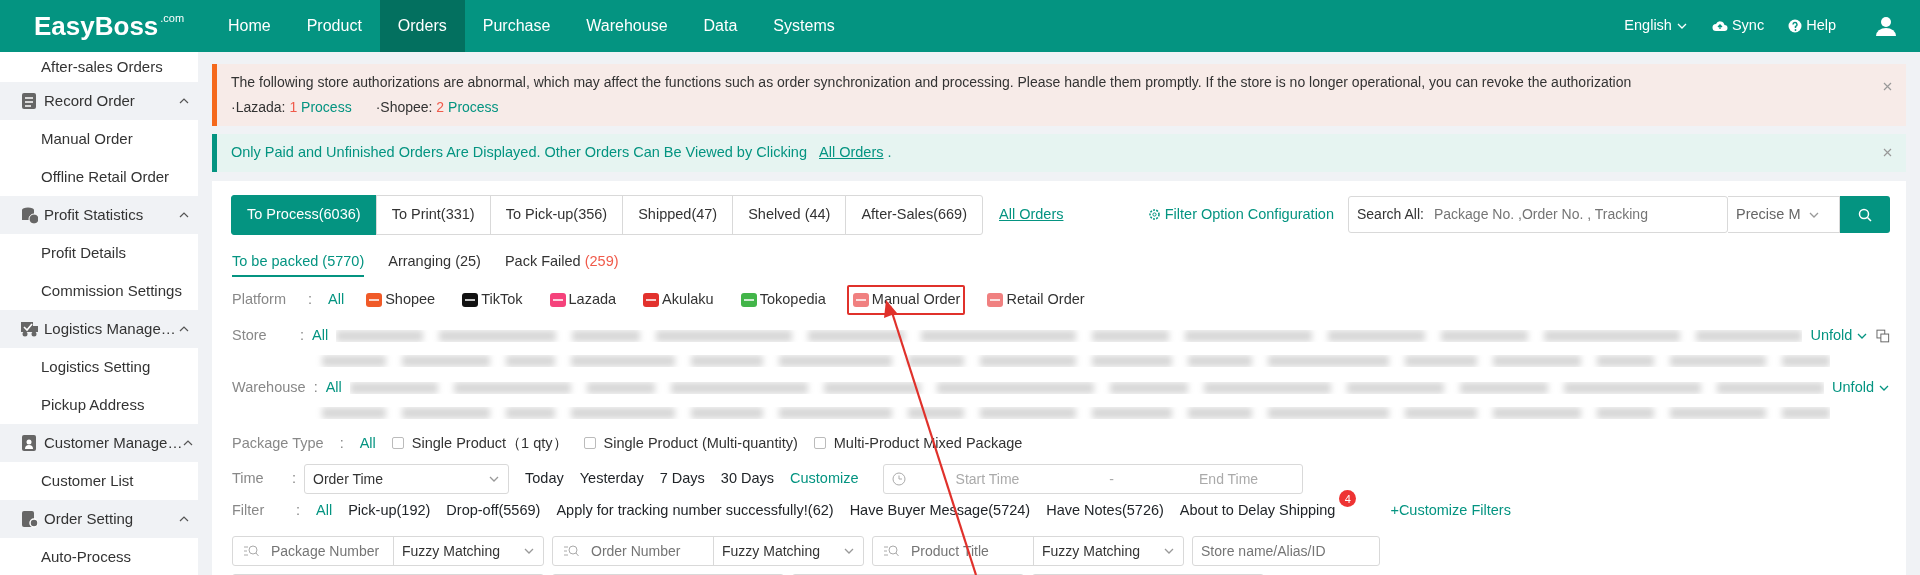 The width and height of the screenshot is (1920, 575). I want to click on search-box: Search All: Package No. ,Order No. , Tracking, so click(1538, 215).